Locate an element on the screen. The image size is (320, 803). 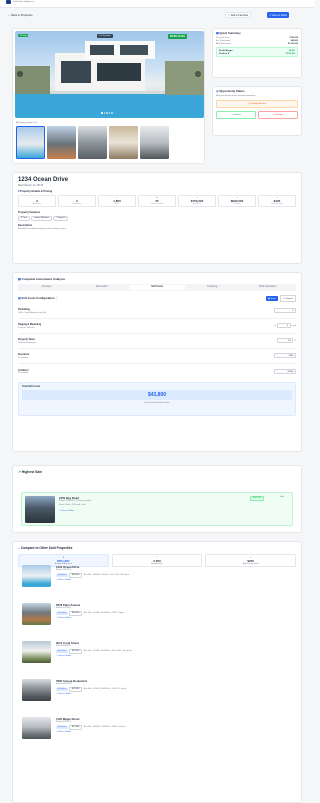
tab-overview: Overview is located at coordinates (46, 287).